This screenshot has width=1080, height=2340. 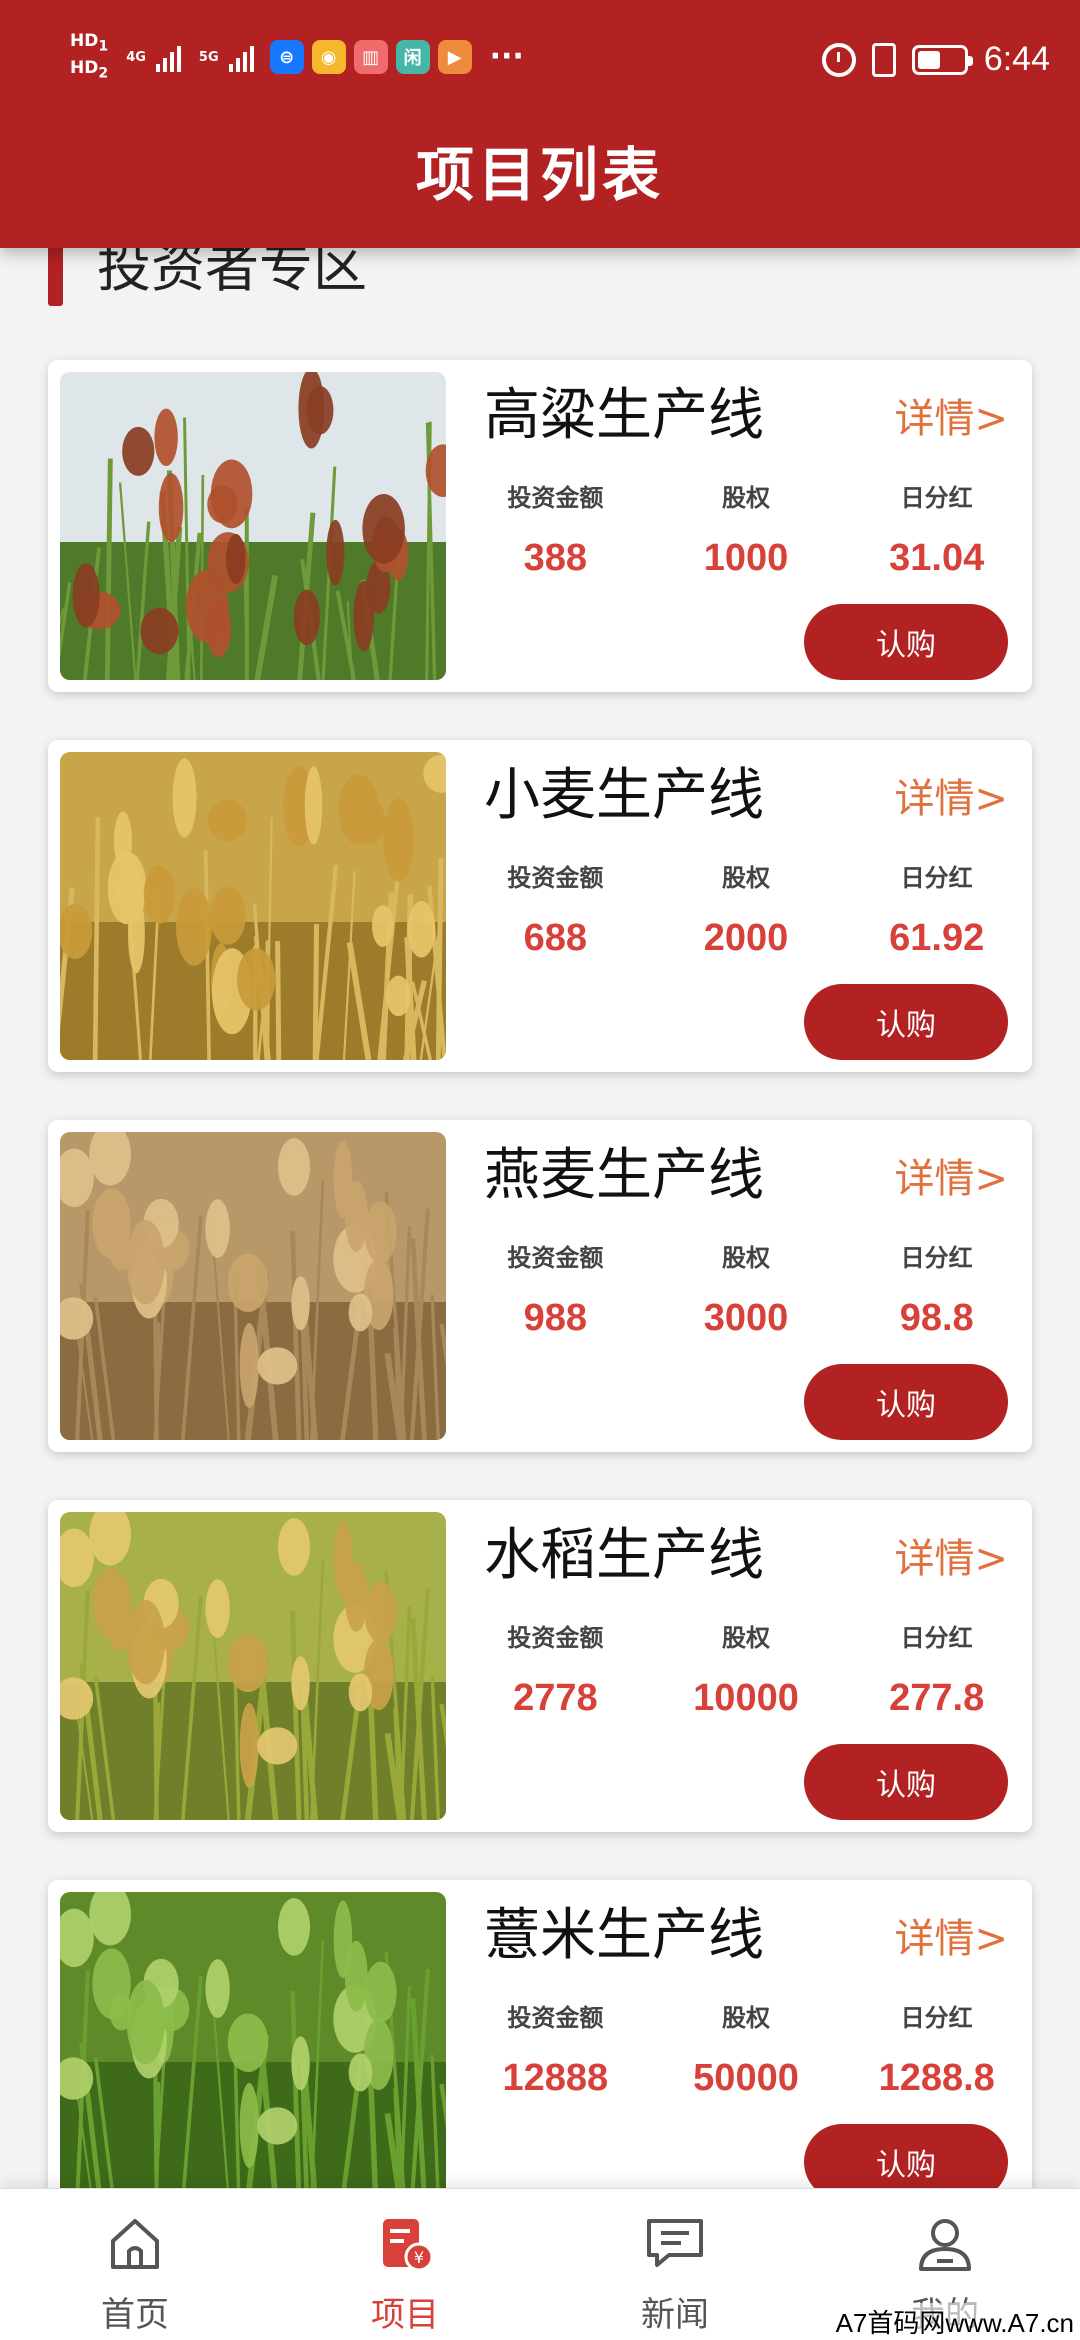 I want to click on project-icon: ¥, so click(x=405, y=2245).